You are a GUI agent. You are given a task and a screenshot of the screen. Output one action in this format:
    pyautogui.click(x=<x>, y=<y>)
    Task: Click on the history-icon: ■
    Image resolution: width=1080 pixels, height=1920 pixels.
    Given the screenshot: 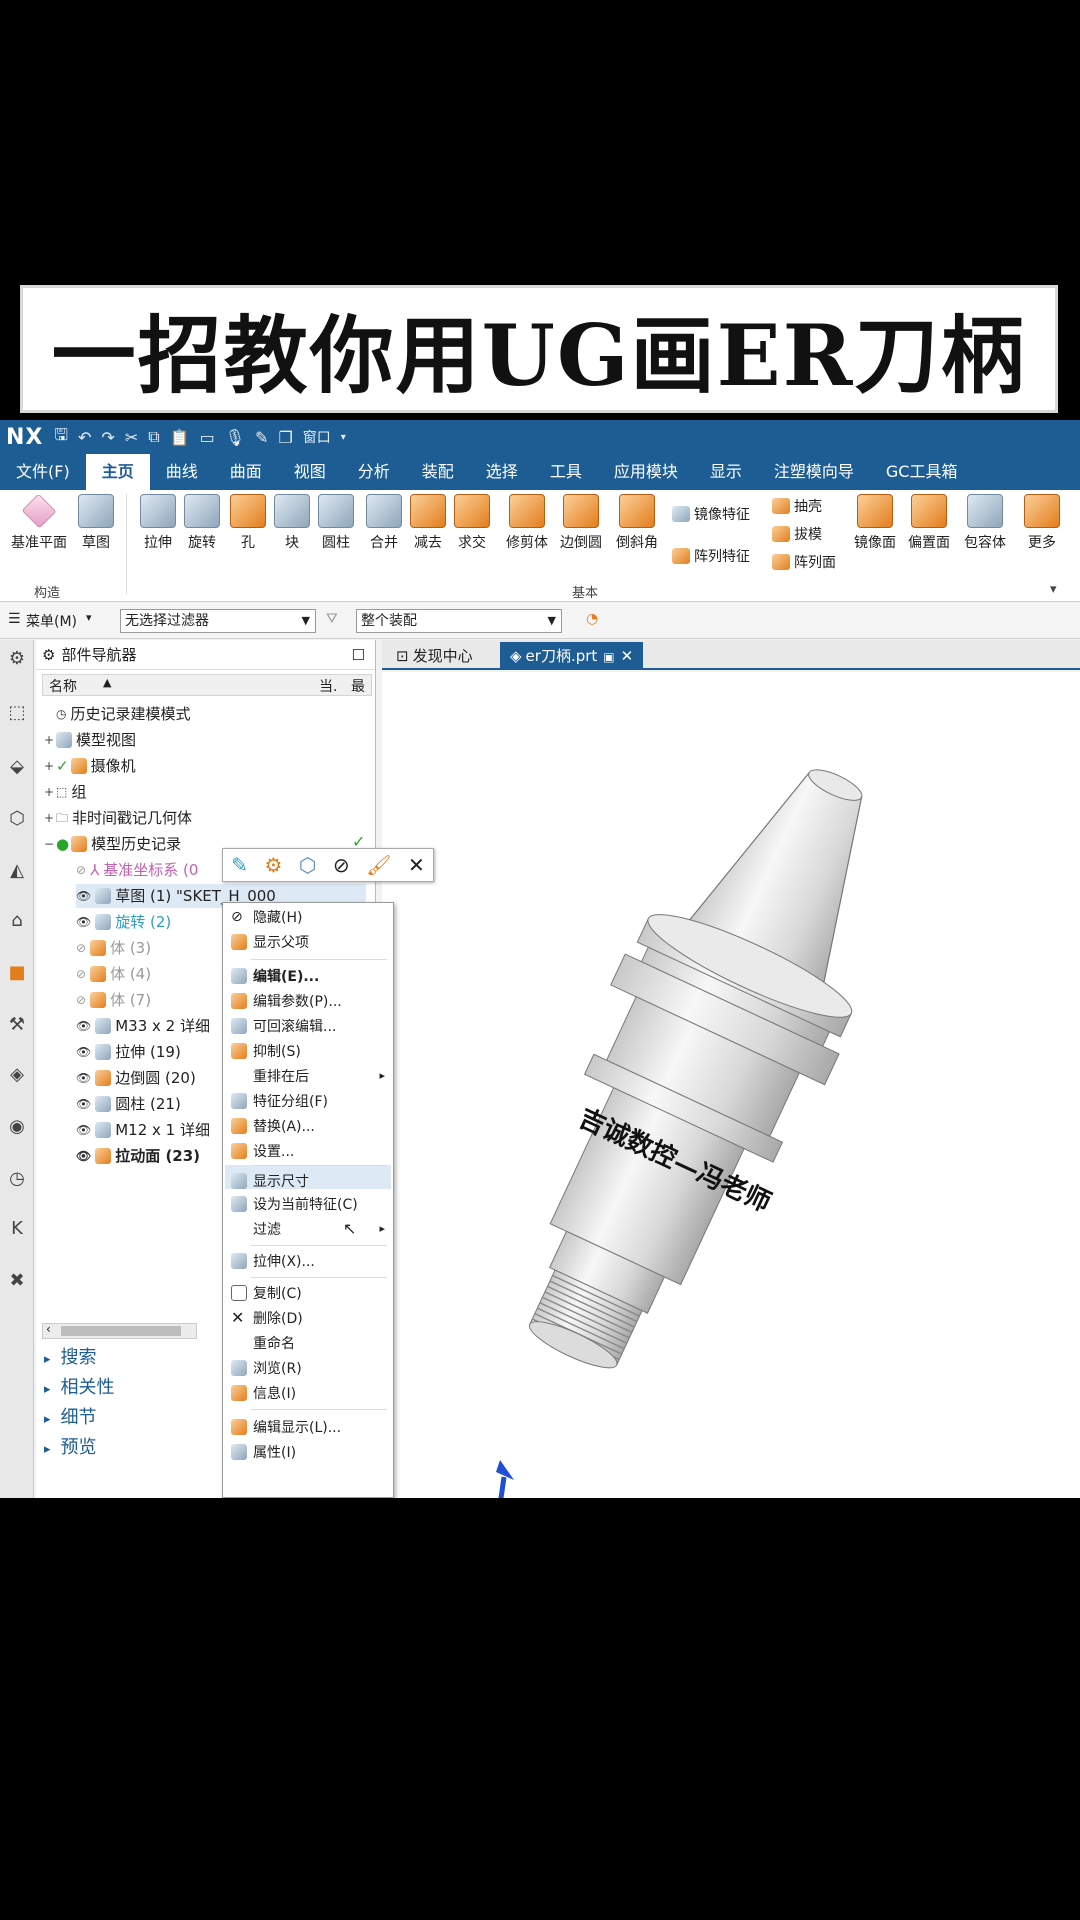 What is the action you would take?
    pyautogui.click(x=17, y=973)
    